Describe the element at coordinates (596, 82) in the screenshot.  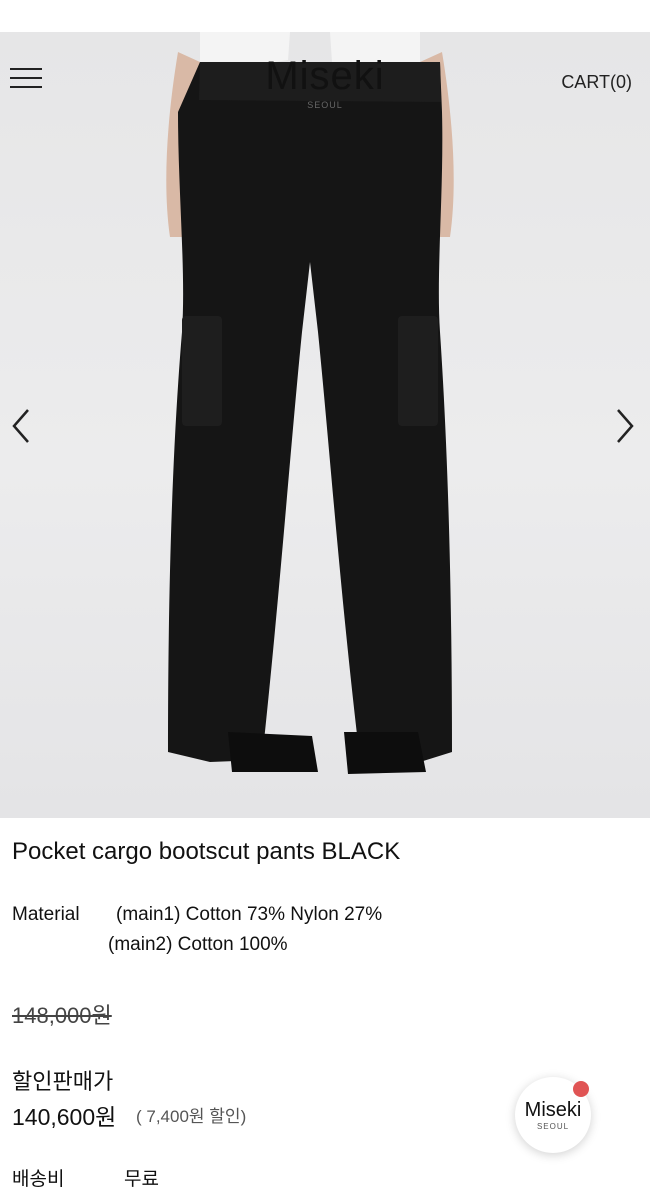
I see `cart-link: CART(0)` at that location.